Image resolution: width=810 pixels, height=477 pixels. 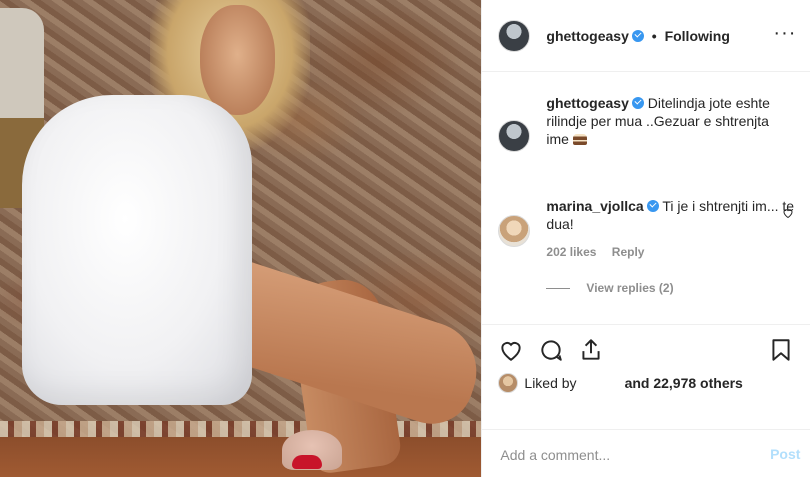 I want to click on comment-username: marina_vjollca, so click(x=594, y=206).